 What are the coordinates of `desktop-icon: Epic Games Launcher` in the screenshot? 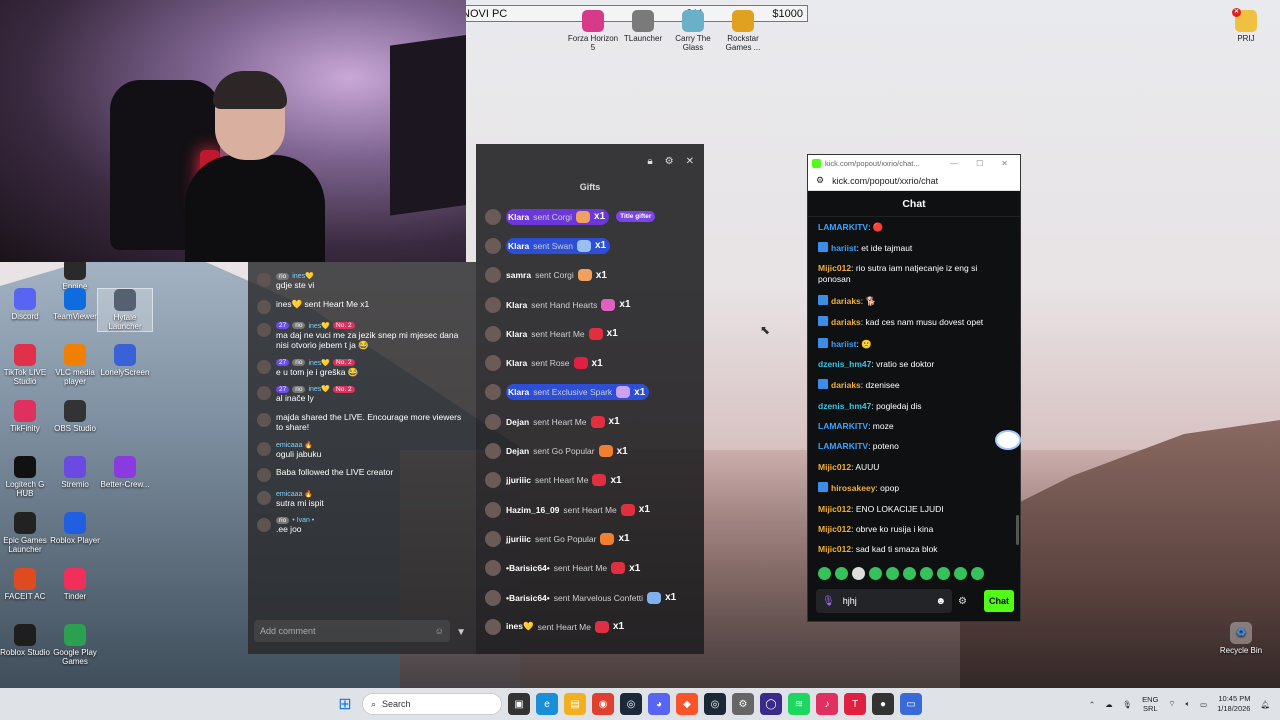 It's located at (26, 533).